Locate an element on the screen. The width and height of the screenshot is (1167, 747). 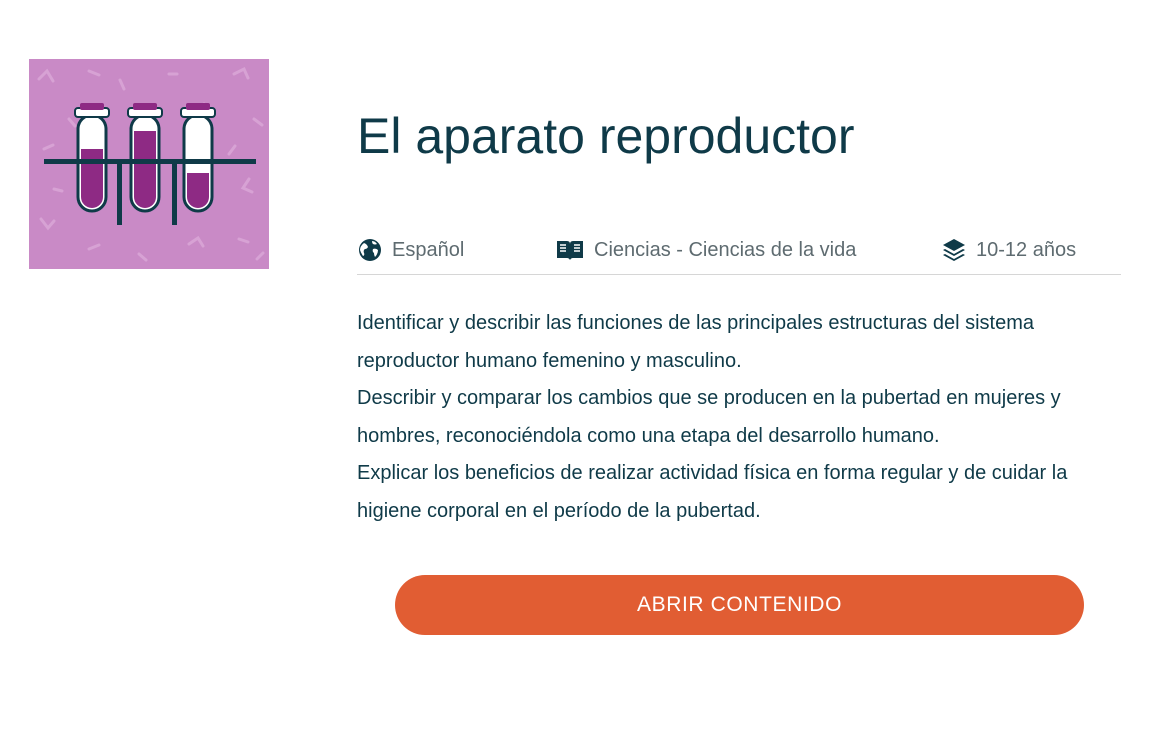
meta-language-label: Español is located at coordinates (428, 250).